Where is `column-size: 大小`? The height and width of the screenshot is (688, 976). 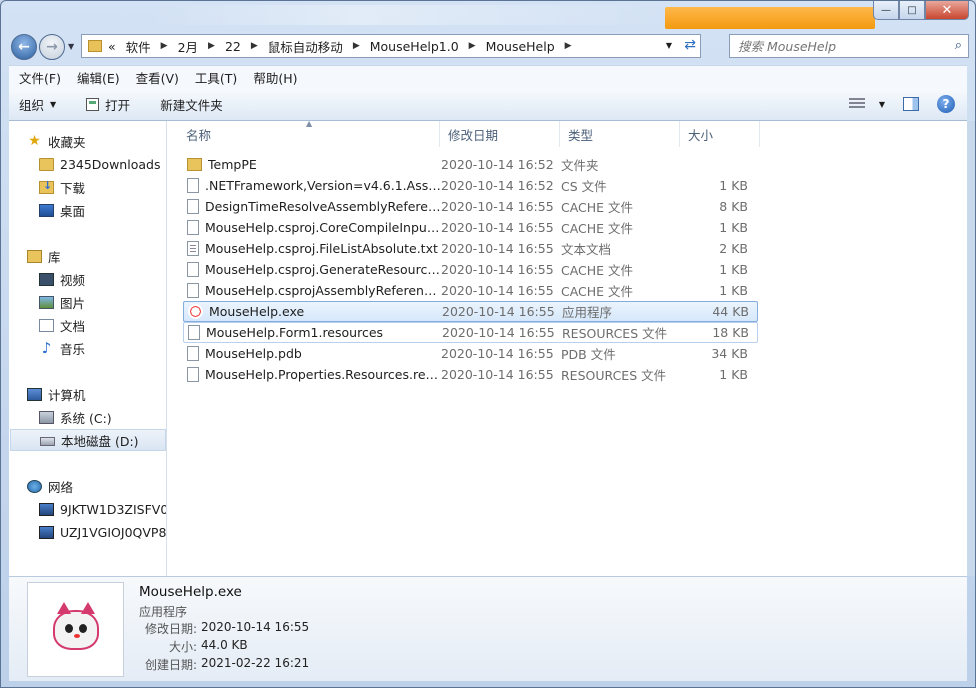 column-size: 大小 is located at coordinates (720, 134).